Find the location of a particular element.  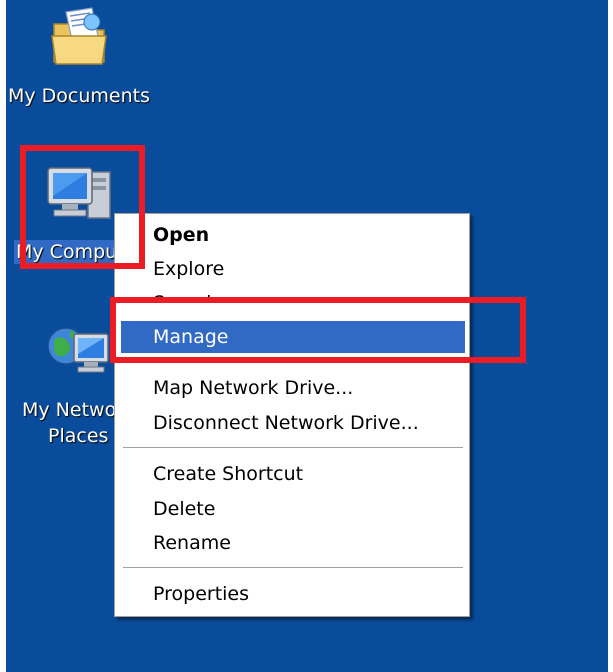

menu-item-delete: Delete is located at coordinates (293, 509).